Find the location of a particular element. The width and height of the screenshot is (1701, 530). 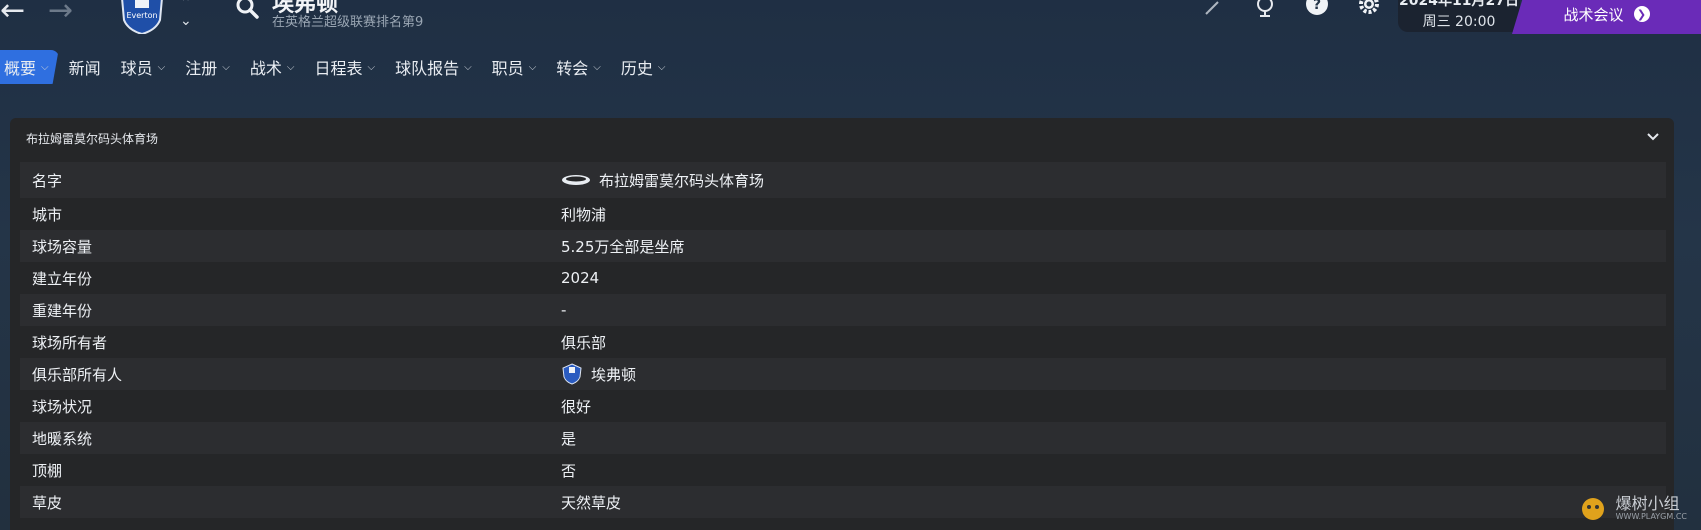

crest-label: Everton is located at coordinates (141, 15).